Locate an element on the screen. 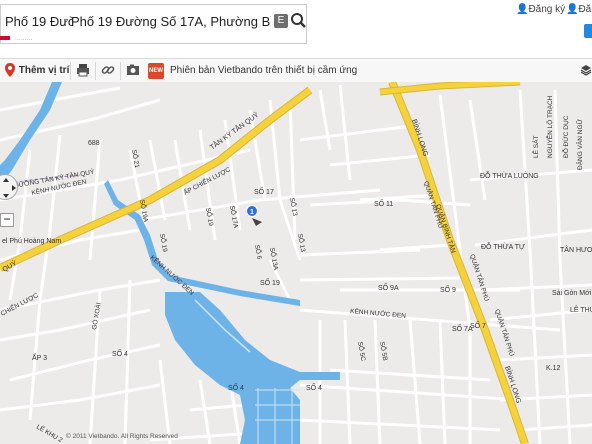  layers-icon is located at coordinates (586, 71).